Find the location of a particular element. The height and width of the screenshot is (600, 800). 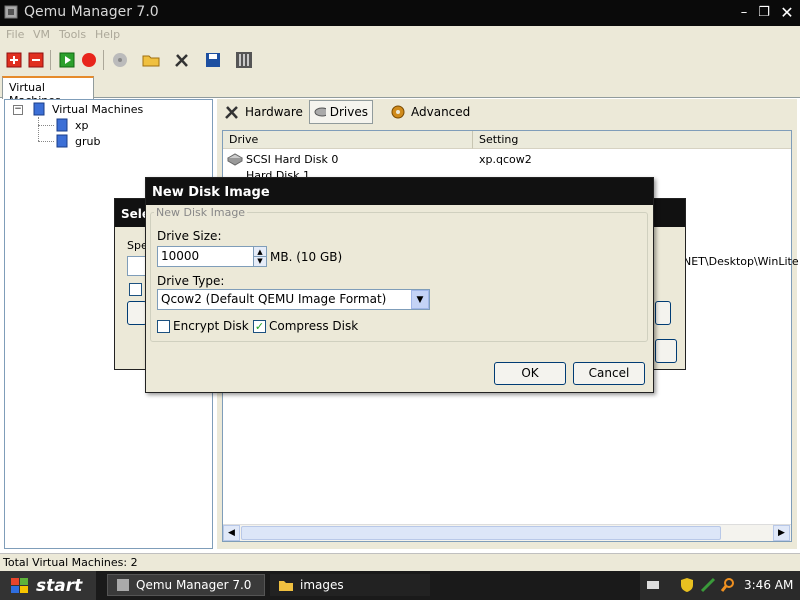

menu-bar: File VM Tools Help is located at coordinates (400, 35).